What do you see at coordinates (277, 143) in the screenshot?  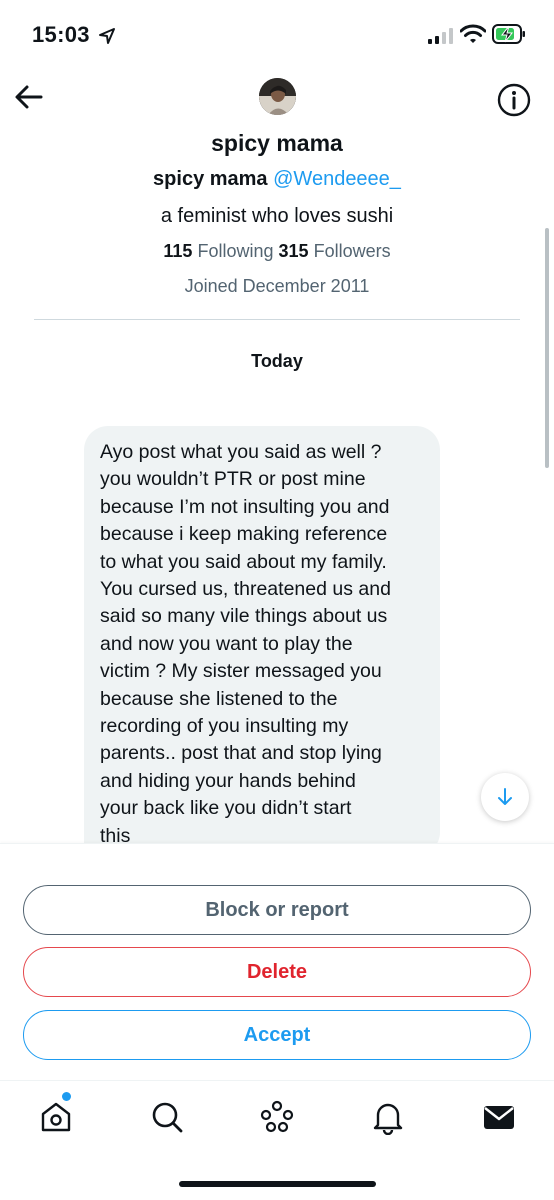 I see `profile-display-name: spicy mama` at bounding box center [277, 143].